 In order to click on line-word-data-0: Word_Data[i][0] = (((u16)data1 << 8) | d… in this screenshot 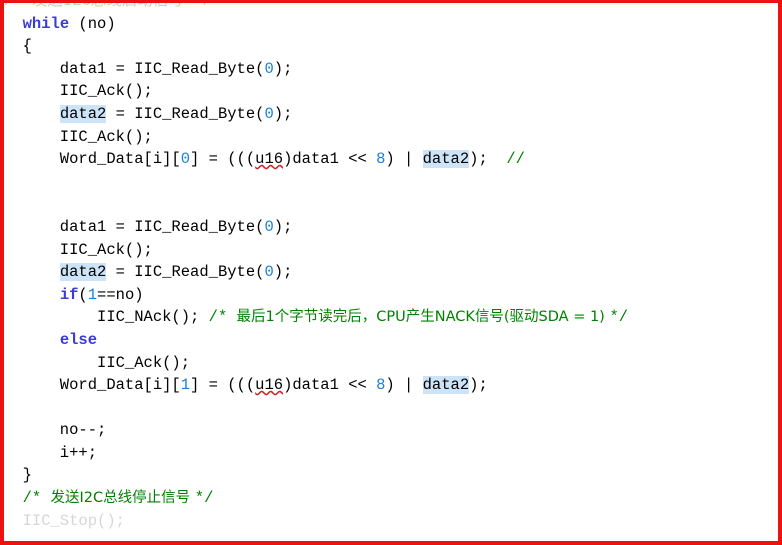, I will do `click(391, 159)`.